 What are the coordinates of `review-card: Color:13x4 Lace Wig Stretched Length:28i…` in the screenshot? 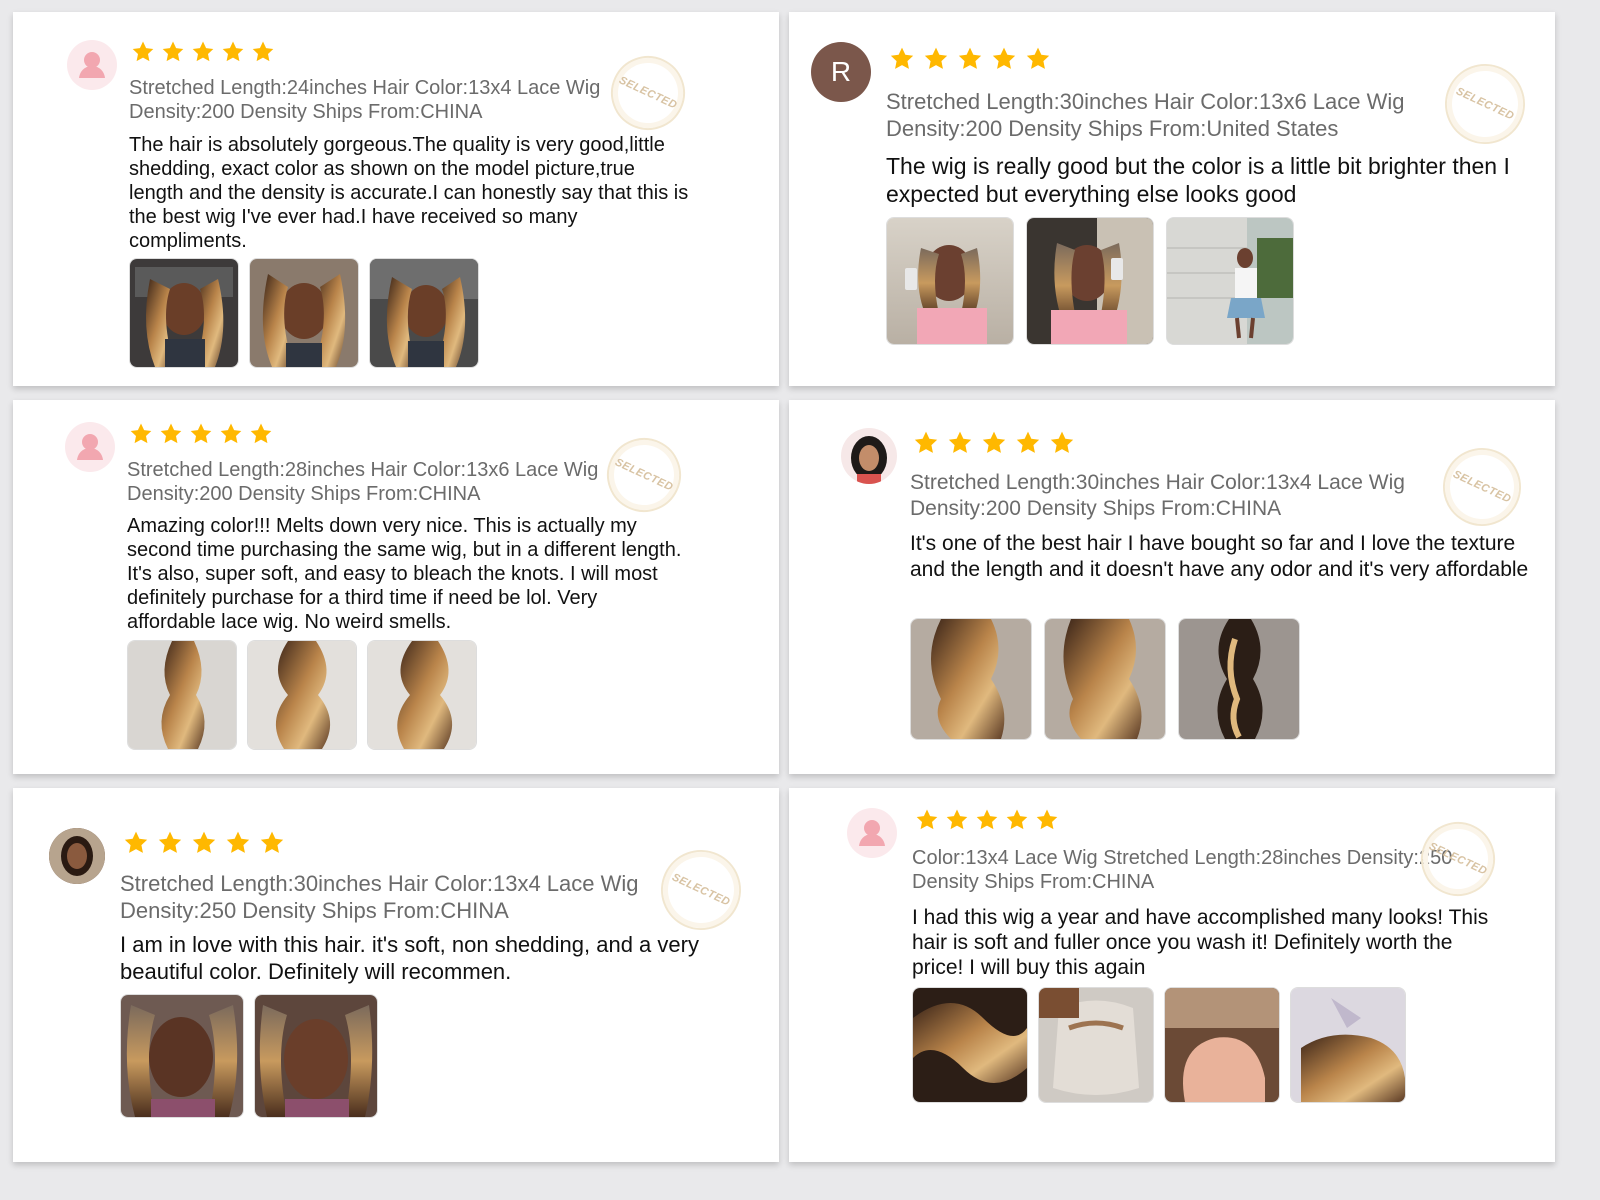 It's located at (1172, 975).